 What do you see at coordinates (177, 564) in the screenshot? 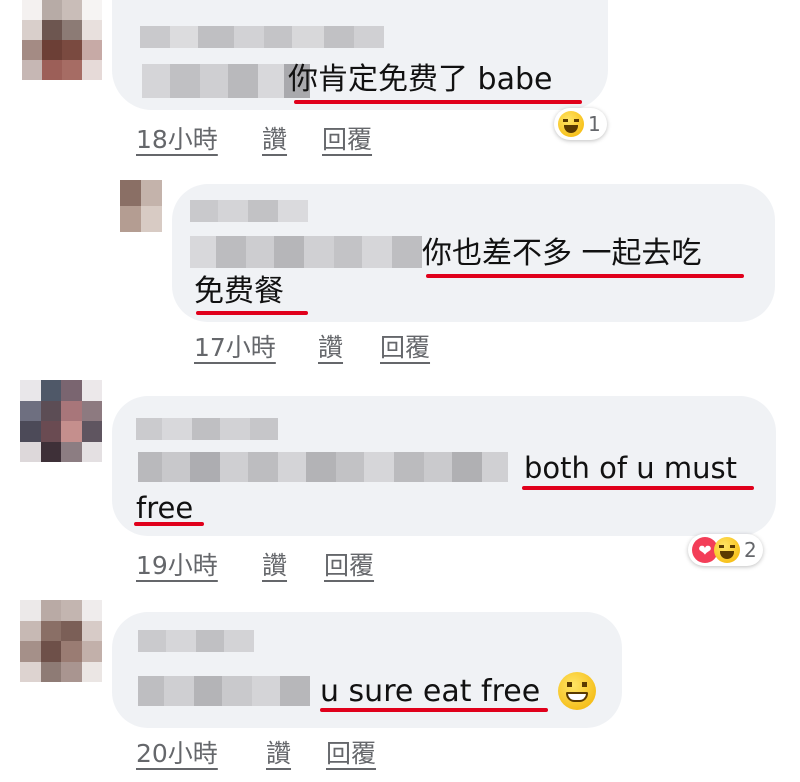
I see `timestamp: 19小時` at bounding box center [177, 564].